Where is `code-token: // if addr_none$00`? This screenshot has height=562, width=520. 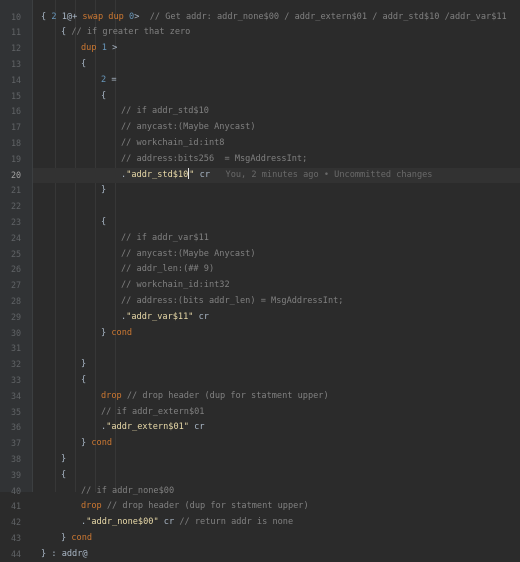
code-token: // if addr_none$00 is located at coordinates (128, 490).